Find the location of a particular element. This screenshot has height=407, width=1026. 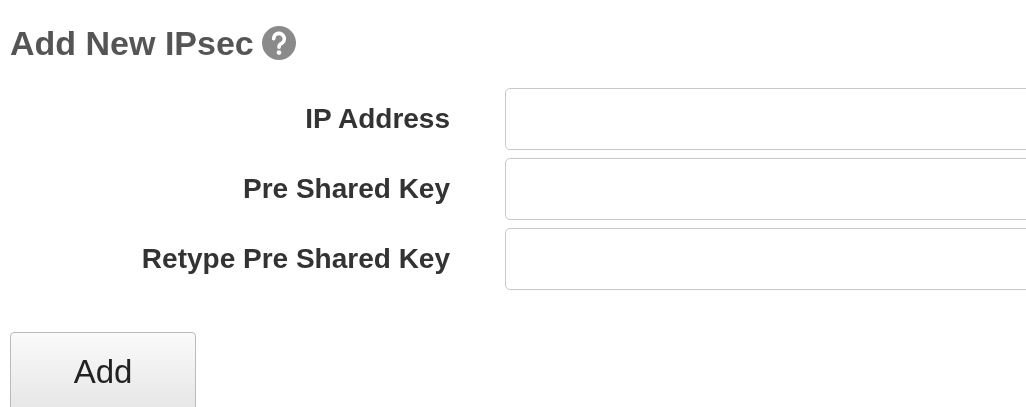

field-label: Pre Shared Key is located at coordinates (346, 189).